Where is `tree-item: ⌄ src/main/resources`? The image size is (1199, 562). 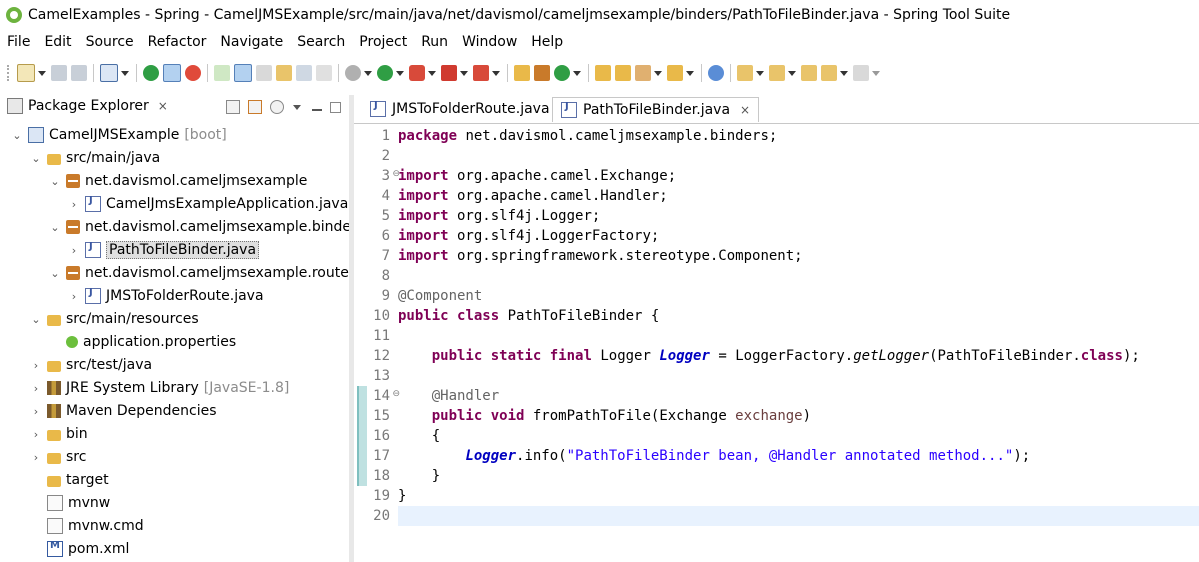 tree-item: ⌄ src/main/resources is located at coordinates (113, 319).